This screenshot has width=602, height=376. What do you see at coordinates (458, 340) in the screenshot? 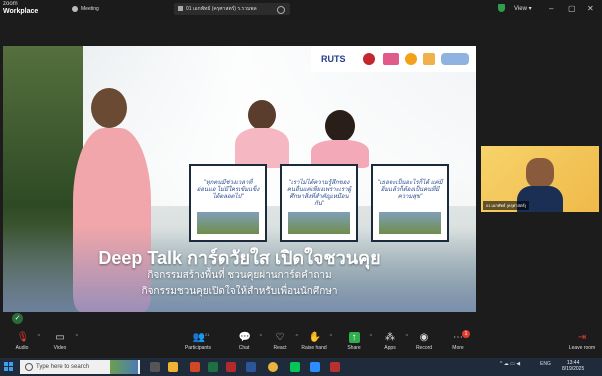
I see `more-button: ⋯ 1 More` at bounding box center [458, 340].